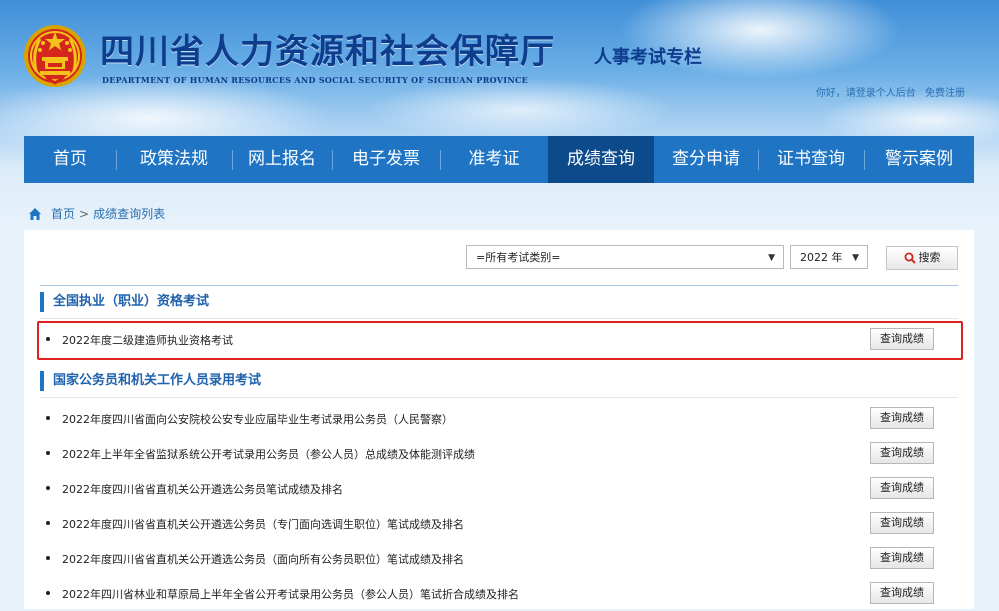 This screenshot has width=999, height=611. Describe the element at coordinates (327, 52) in the screenshot. I see `site-title: 四川省人力资源和社会保障厅` at that location.